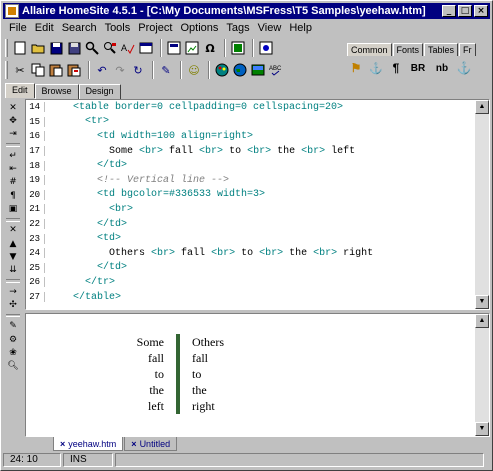  Describe the element at coordinates (258, 70) in the screenshot. I see `image-map-icon` at that location.